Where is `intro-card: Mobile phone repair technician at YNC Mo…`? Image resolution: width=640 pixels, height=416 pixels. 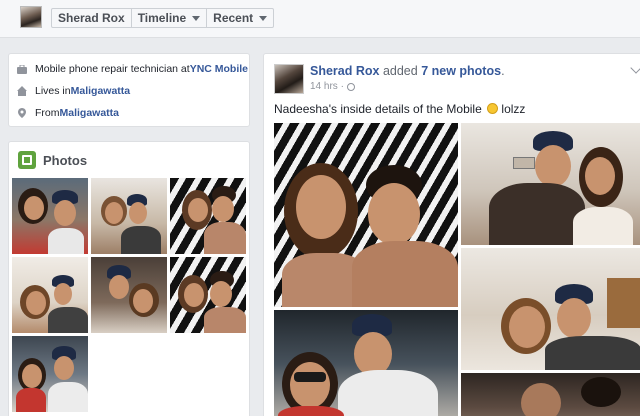 intro-card: Mobile phone repair technician at YNC Mo… is located at coordinates (129, 90).